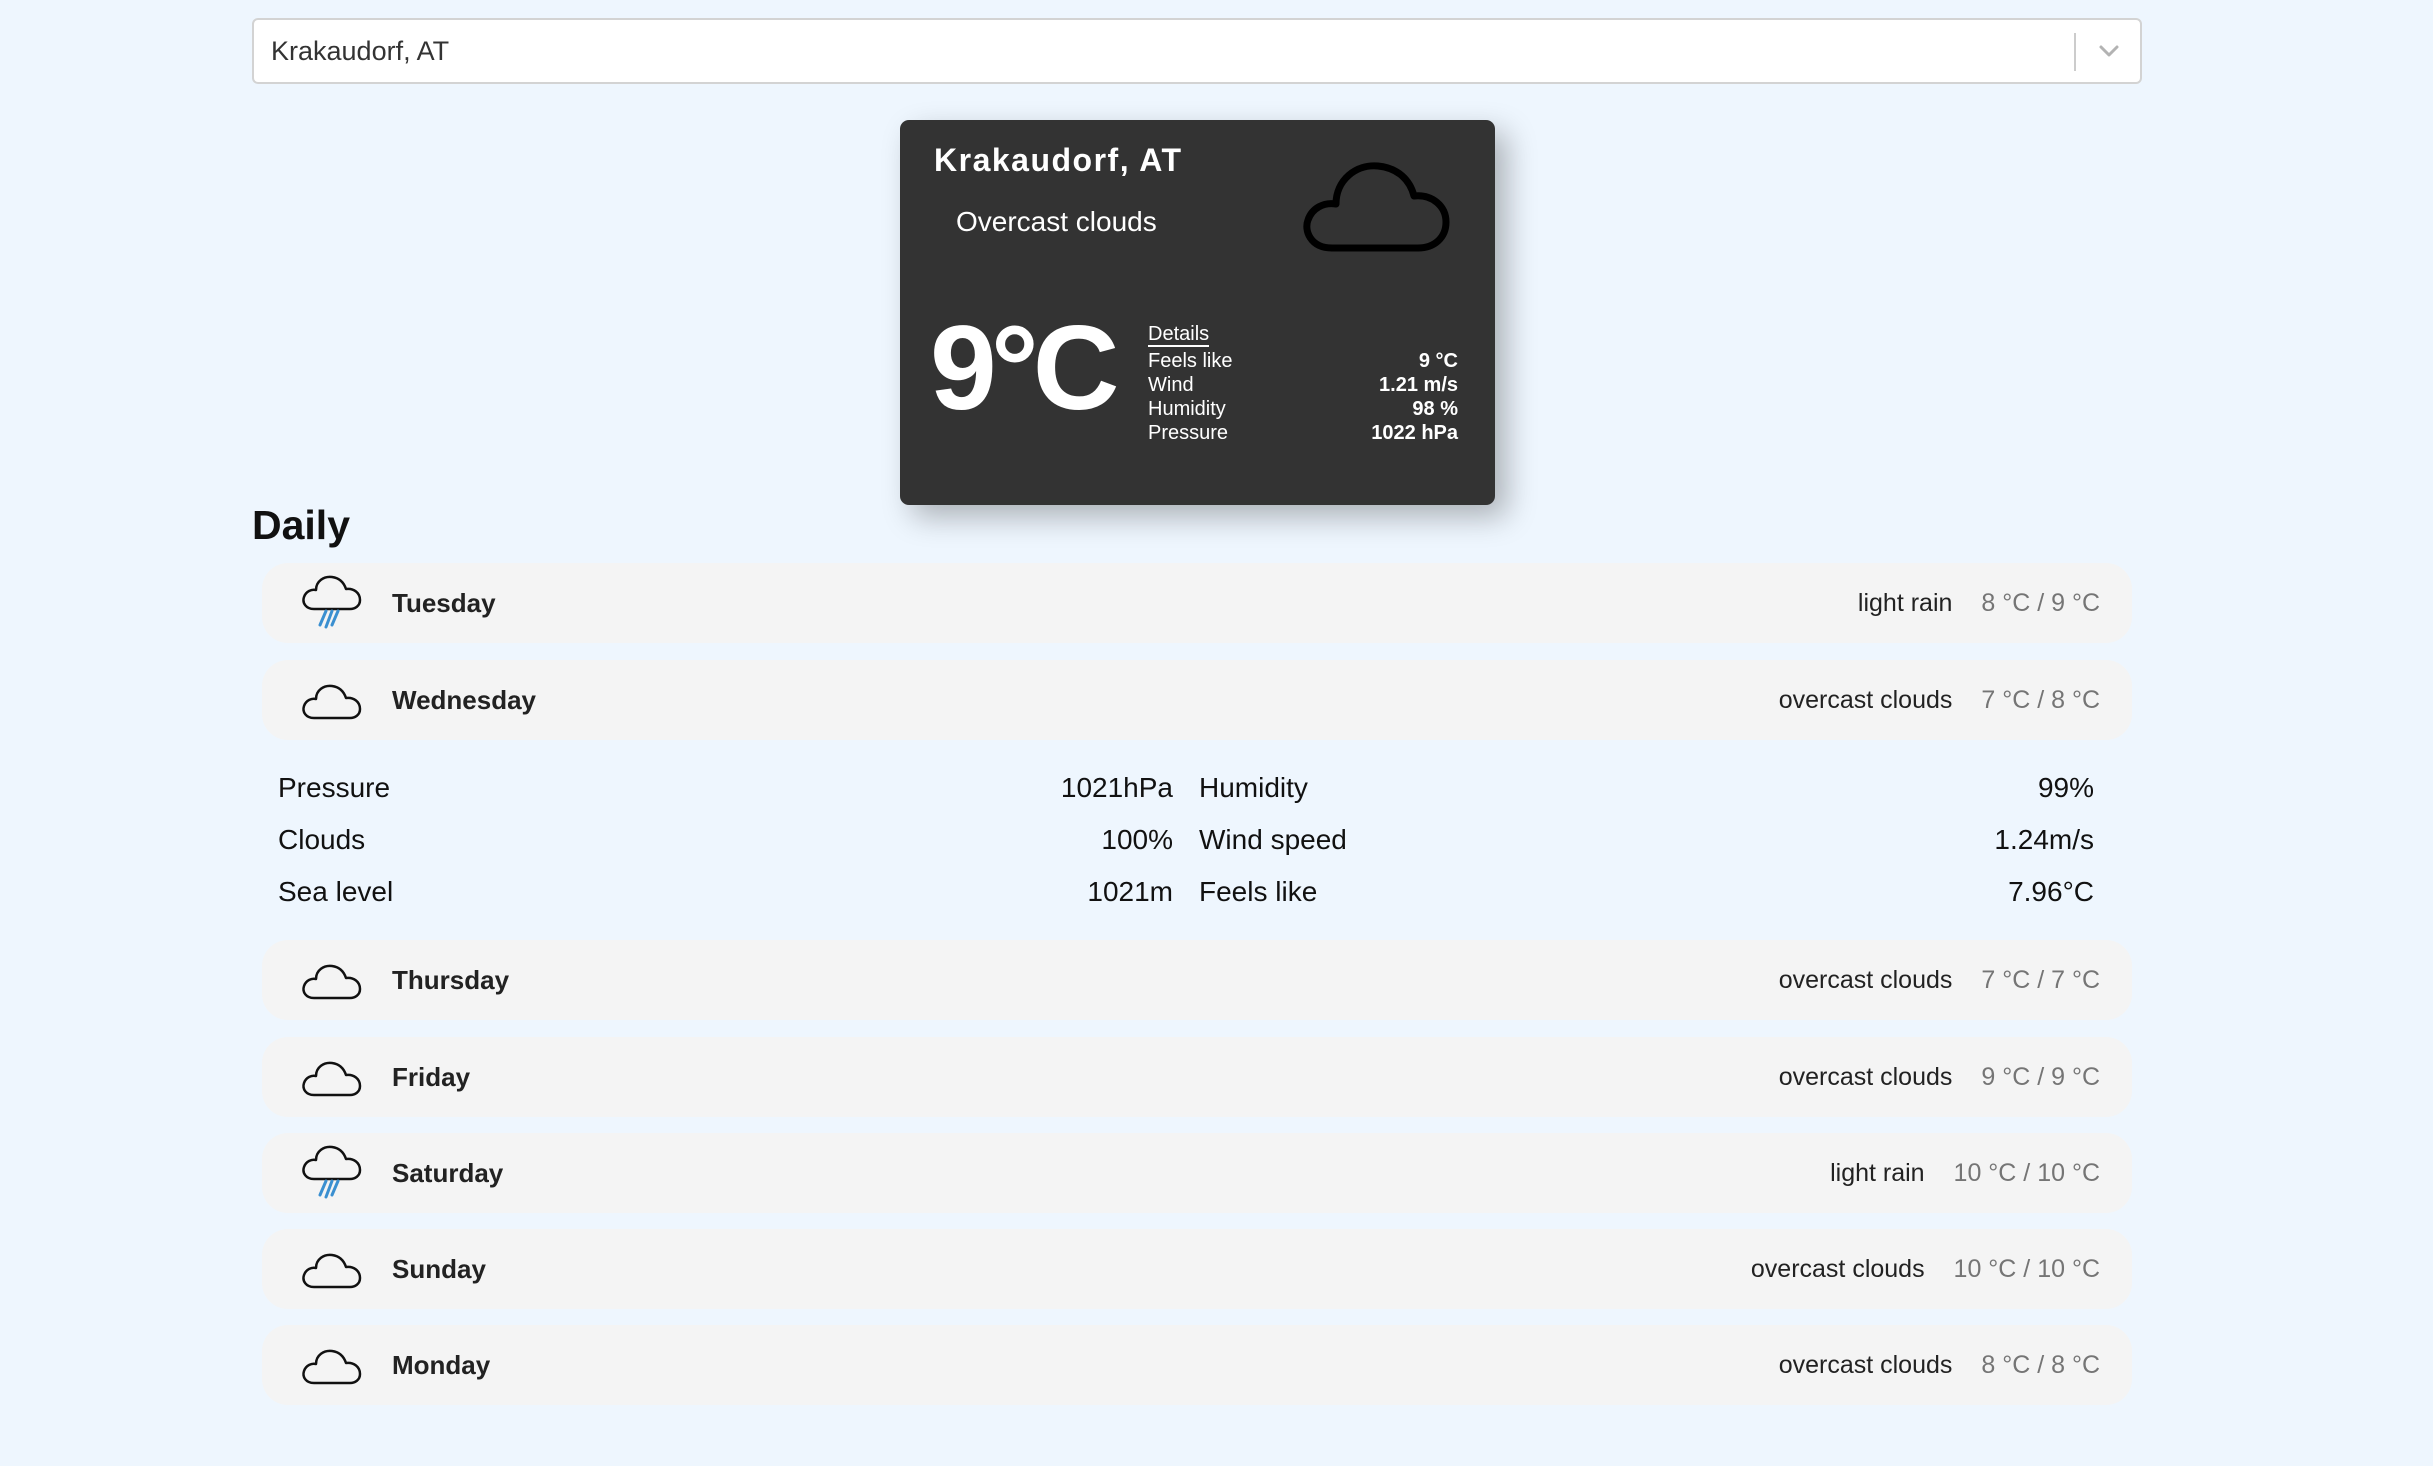  Describe the element at coordinates (1130, 891) in the screenshot. I see `expanded-detail-value: 1021m` at that location.